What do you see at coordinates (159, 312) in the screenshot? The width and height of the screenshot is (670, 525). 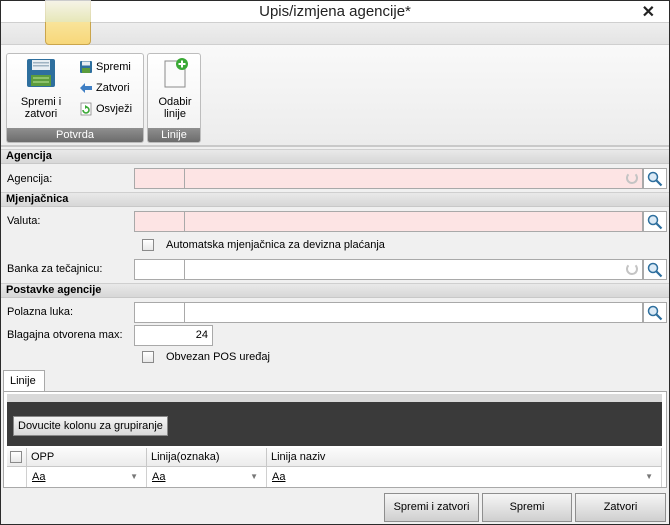 I see `polazna-luka-code-input` at bounding box center [159, 312].